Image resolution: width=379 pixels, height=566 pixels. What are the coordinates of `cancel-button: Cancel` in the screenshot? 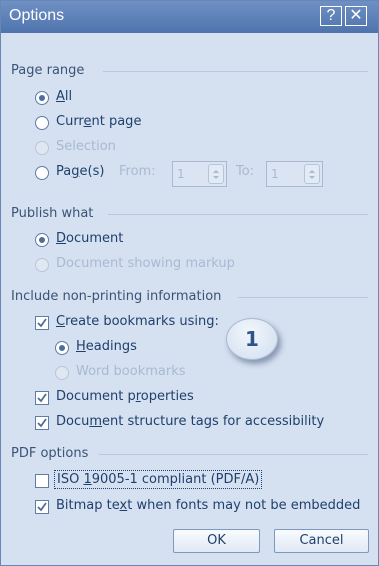 It's located at (321, 541).